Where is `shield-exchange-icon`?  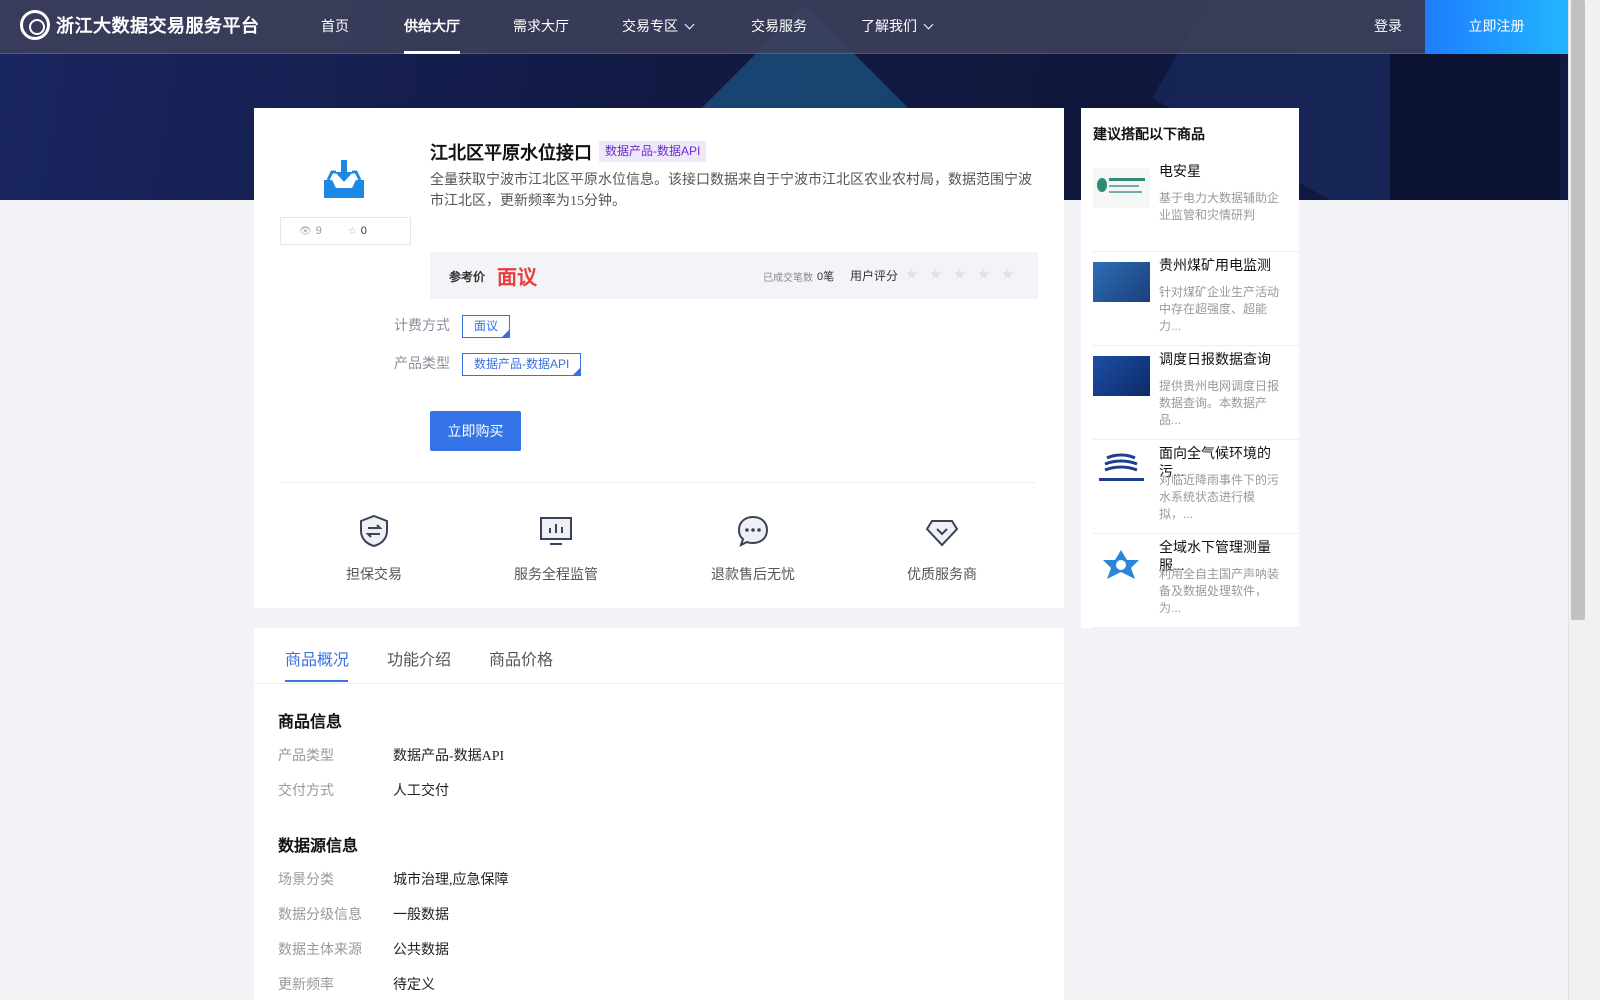 shield-exchange-icon is located at coordinates (374, 531).